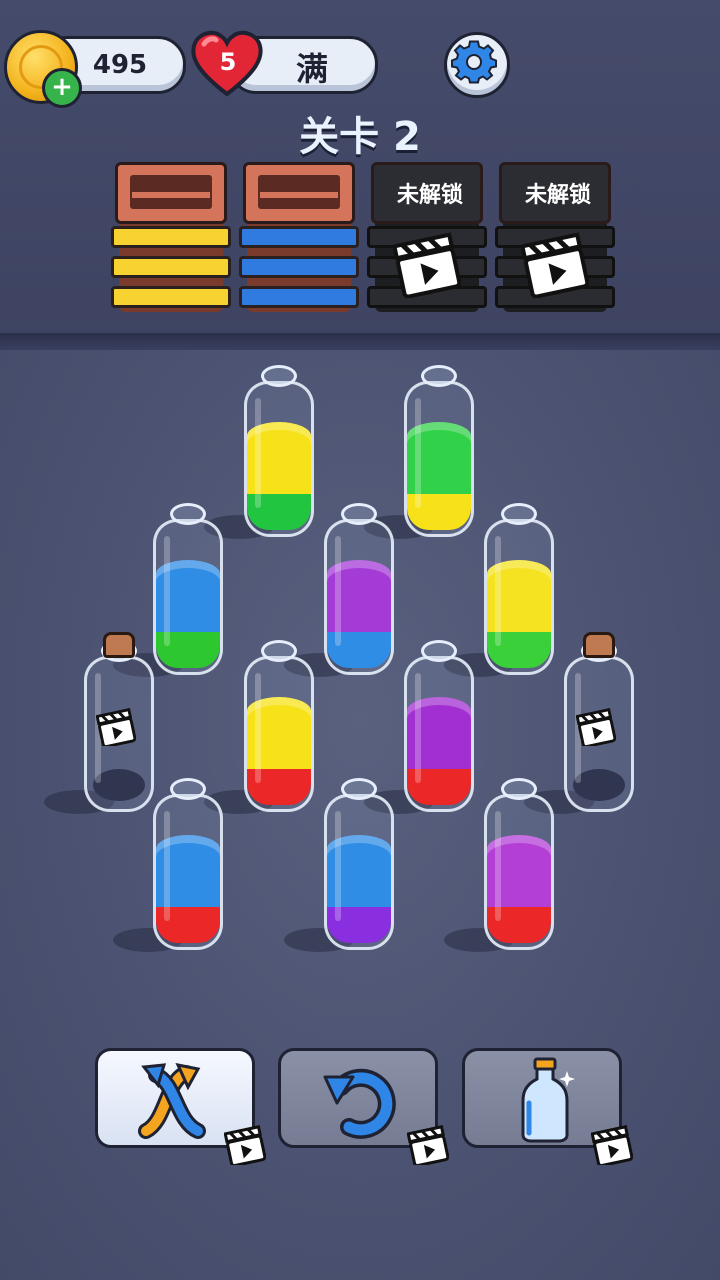 This screenshot has width=720, height=1280. I want to click on color-crate-blue, so click(299, 237).